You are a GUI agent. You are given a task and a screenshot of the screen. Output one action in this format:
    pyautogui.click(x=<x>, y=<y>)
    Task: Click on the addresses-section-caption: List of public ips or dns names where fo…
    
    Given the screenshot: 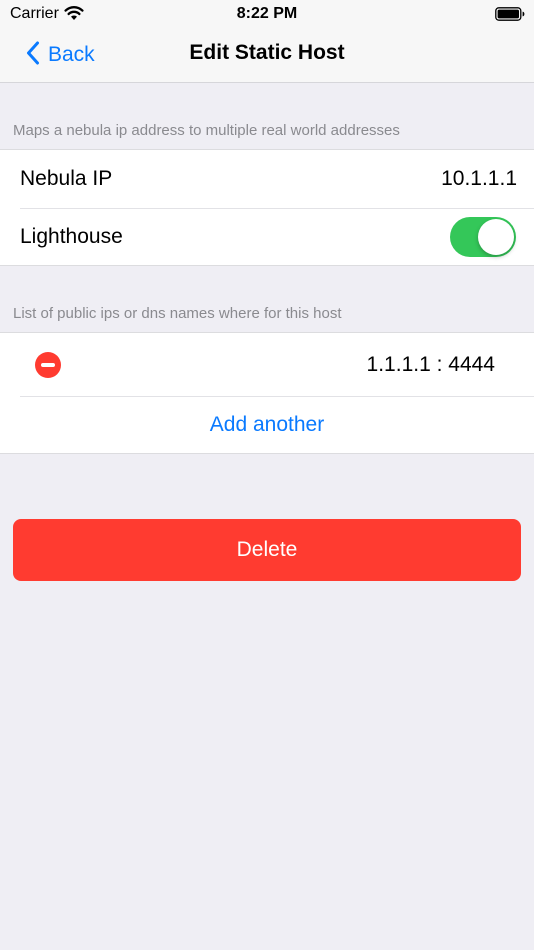 What is the action you would take?
    pyautogui.click(x=177, y=313)
    